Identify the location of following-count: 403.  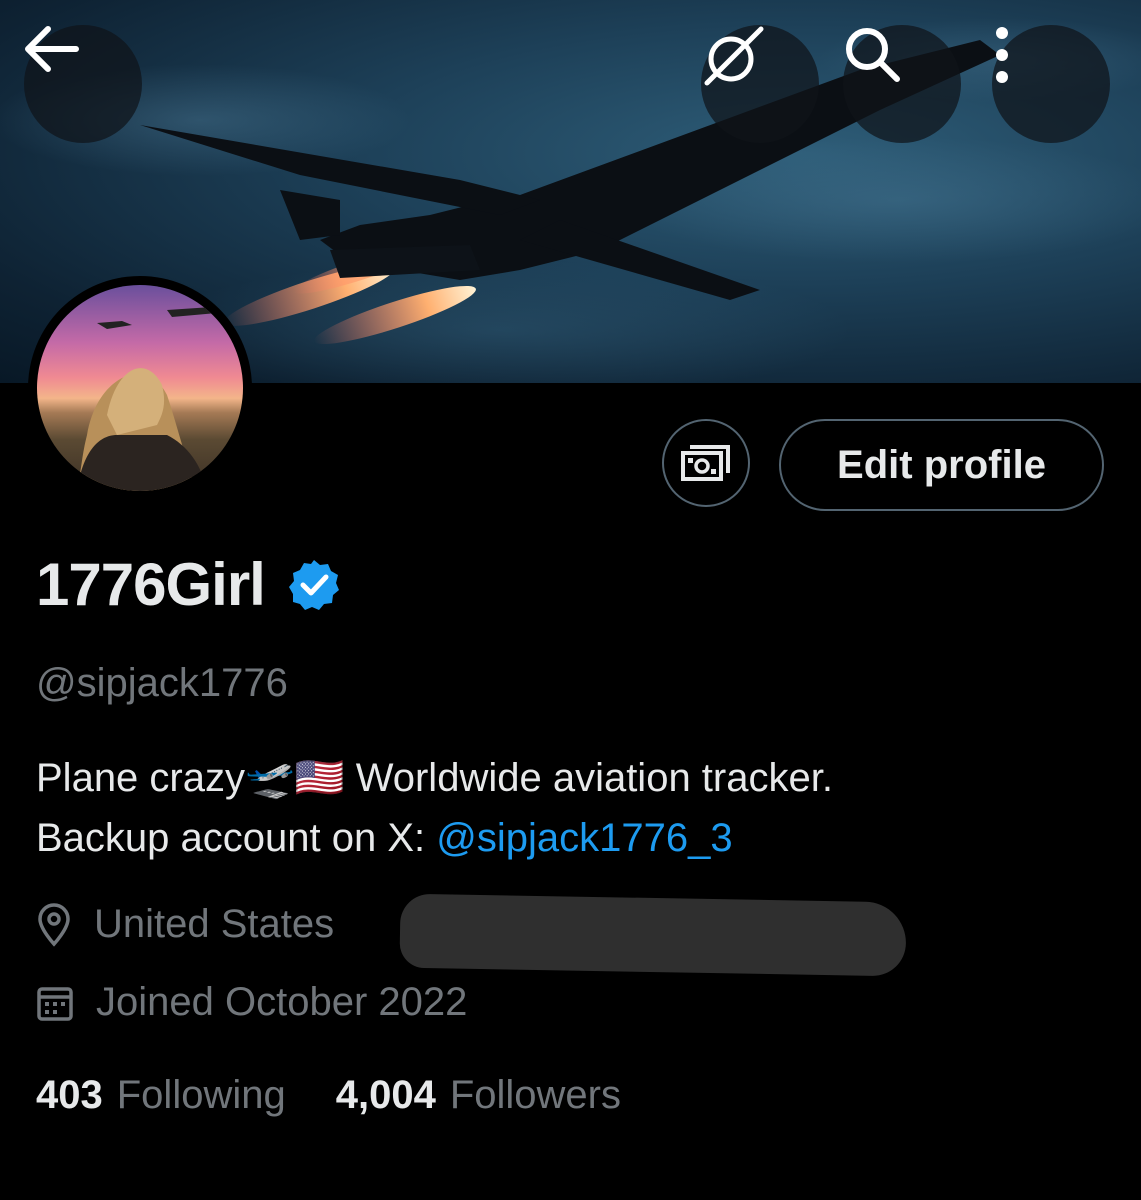
(69, 1095).